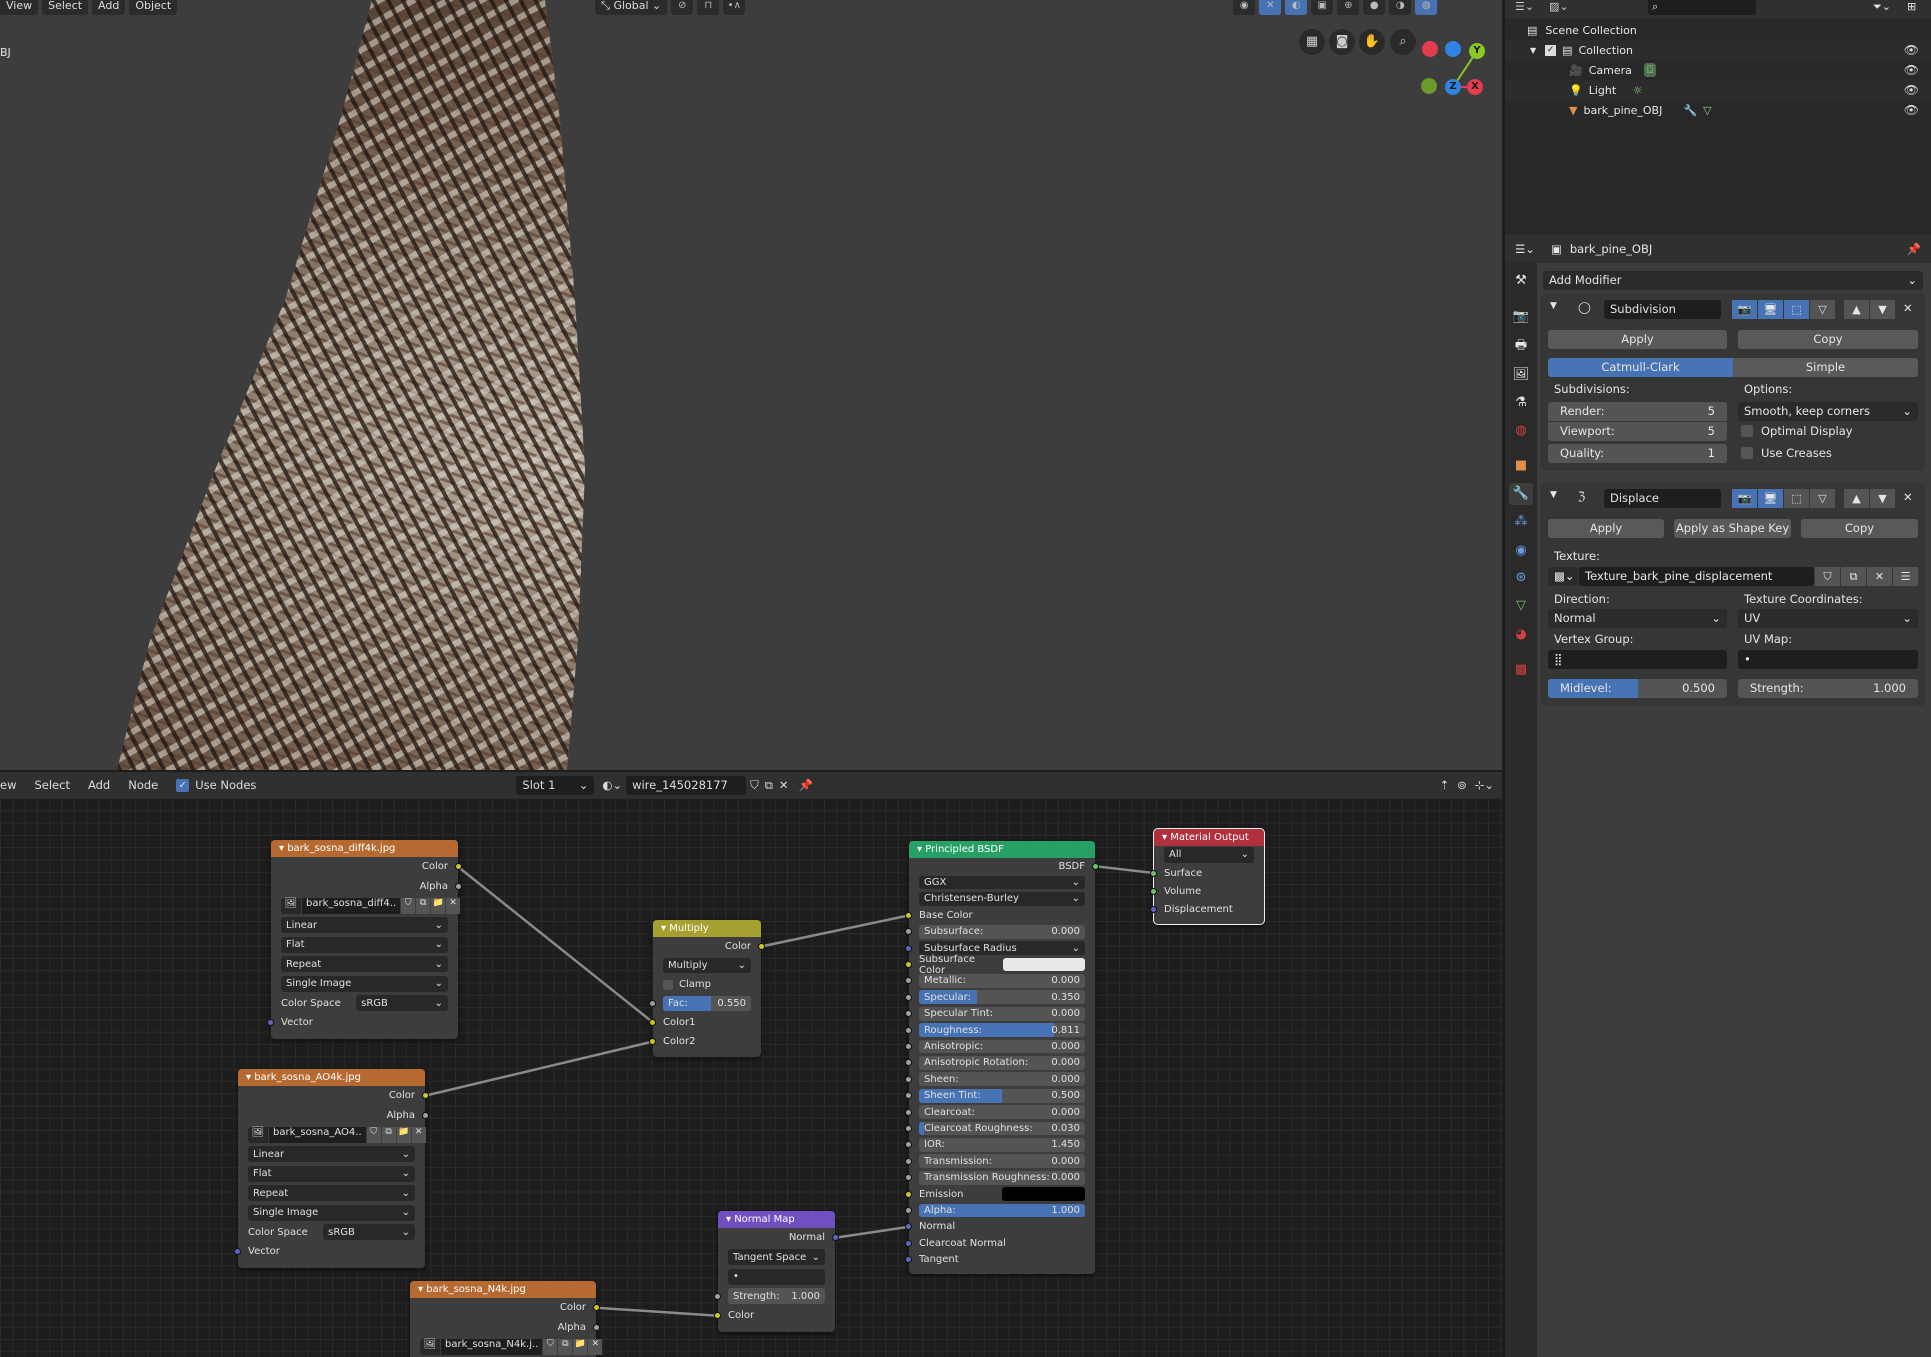  I want to click on node-row-field: •, so click(776, 1277).